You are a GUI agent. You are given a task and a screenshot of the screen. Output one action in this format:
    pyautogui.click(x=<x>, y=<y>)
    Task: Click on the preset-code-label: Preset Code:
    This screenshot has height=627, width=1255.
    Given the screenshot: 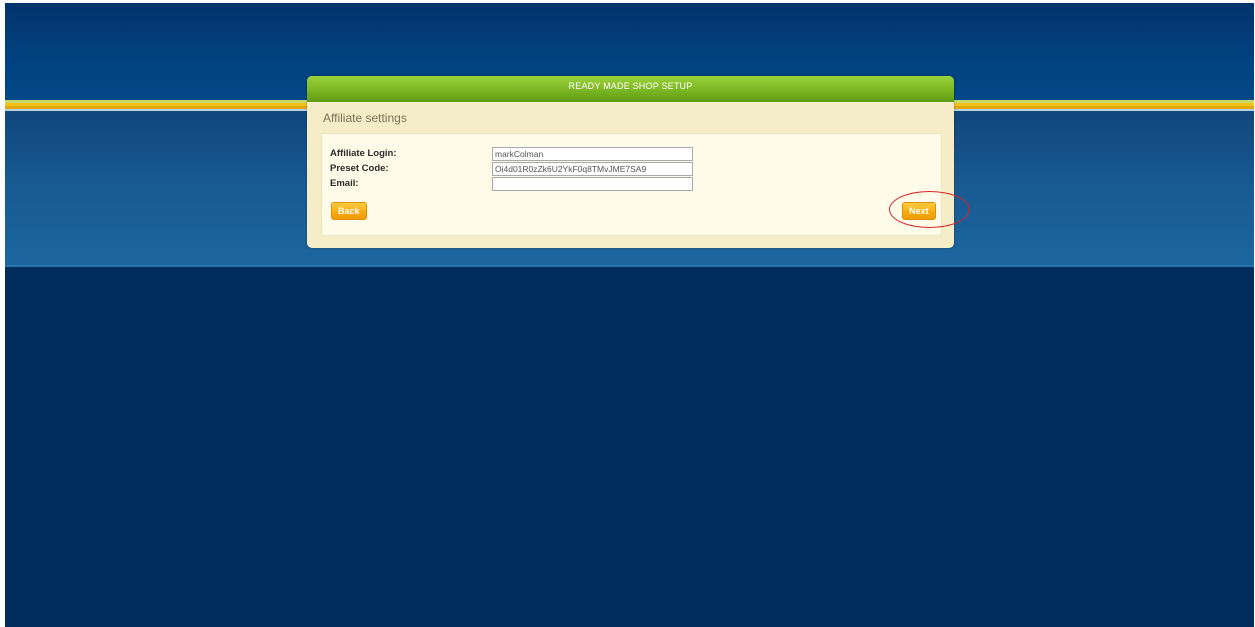 What is the action you would take?
    pyautogui.click(x=359, y=168)
    